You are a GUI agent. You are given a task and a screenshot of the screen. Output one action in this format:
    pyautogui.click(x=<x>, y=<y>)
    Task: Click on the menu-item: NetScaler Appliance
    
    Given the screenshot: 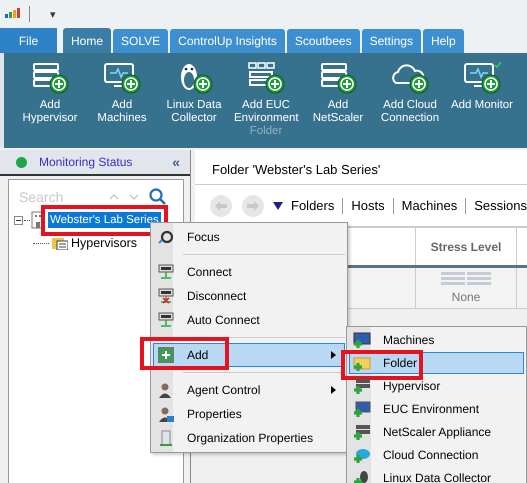 What is the action you would take?
    pyautogui.click(x=436, y=432)
    